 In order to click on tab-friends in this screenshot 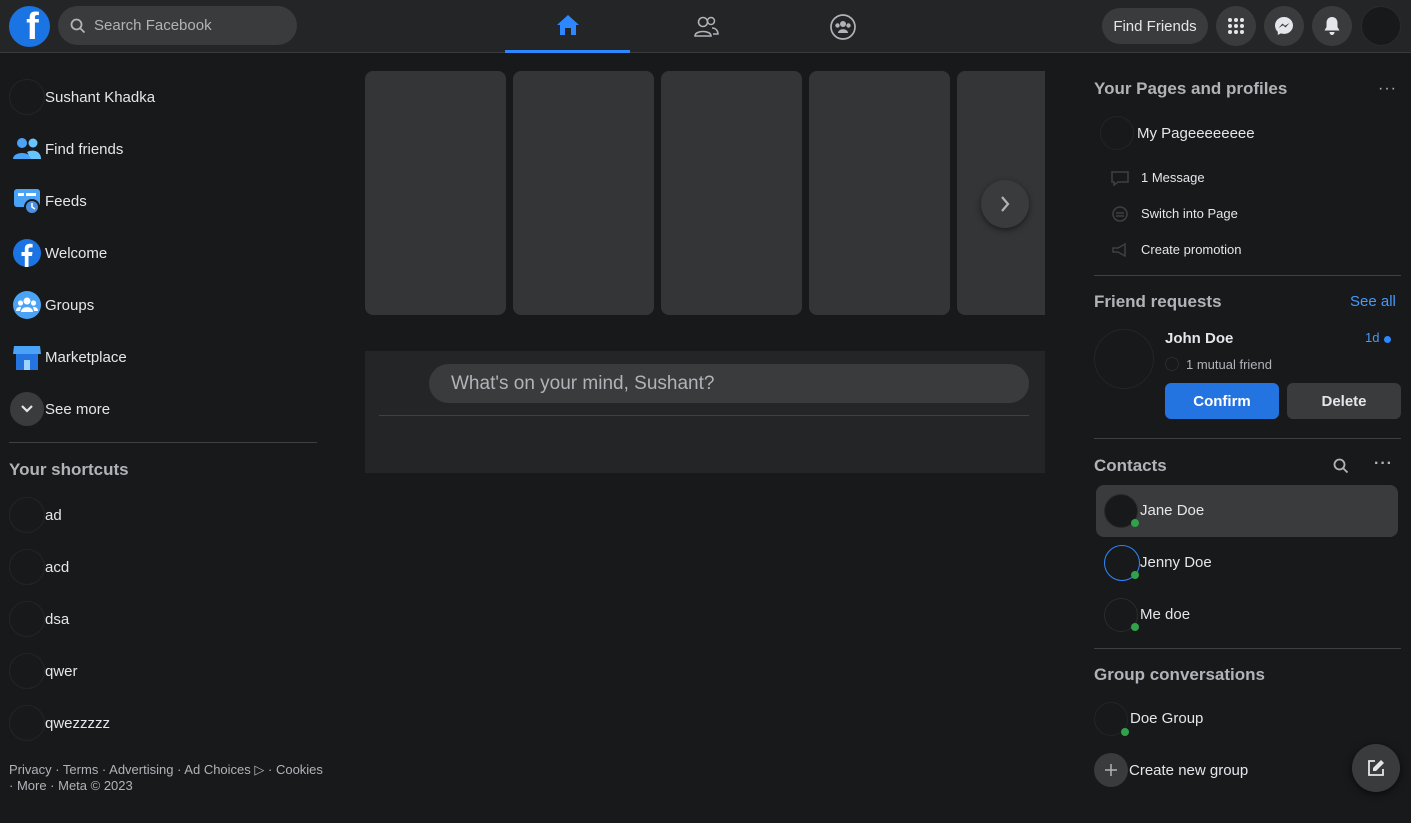, I will do `click(705, 26)`.